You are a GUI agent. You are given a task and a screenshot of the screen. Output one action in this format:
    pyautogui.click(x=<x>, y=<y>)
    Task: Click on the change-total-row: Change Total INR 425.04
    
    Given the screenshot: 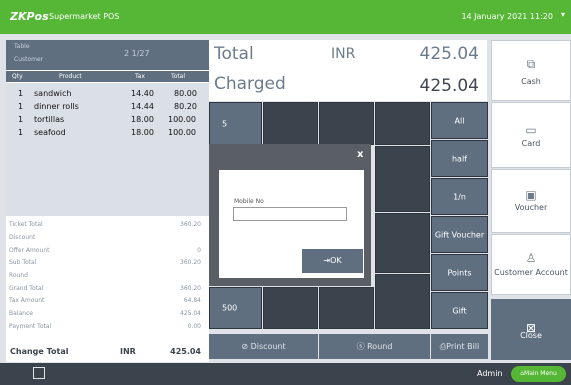 What is the action you would take?
    pyautogui.click(x=107, y=353)
    